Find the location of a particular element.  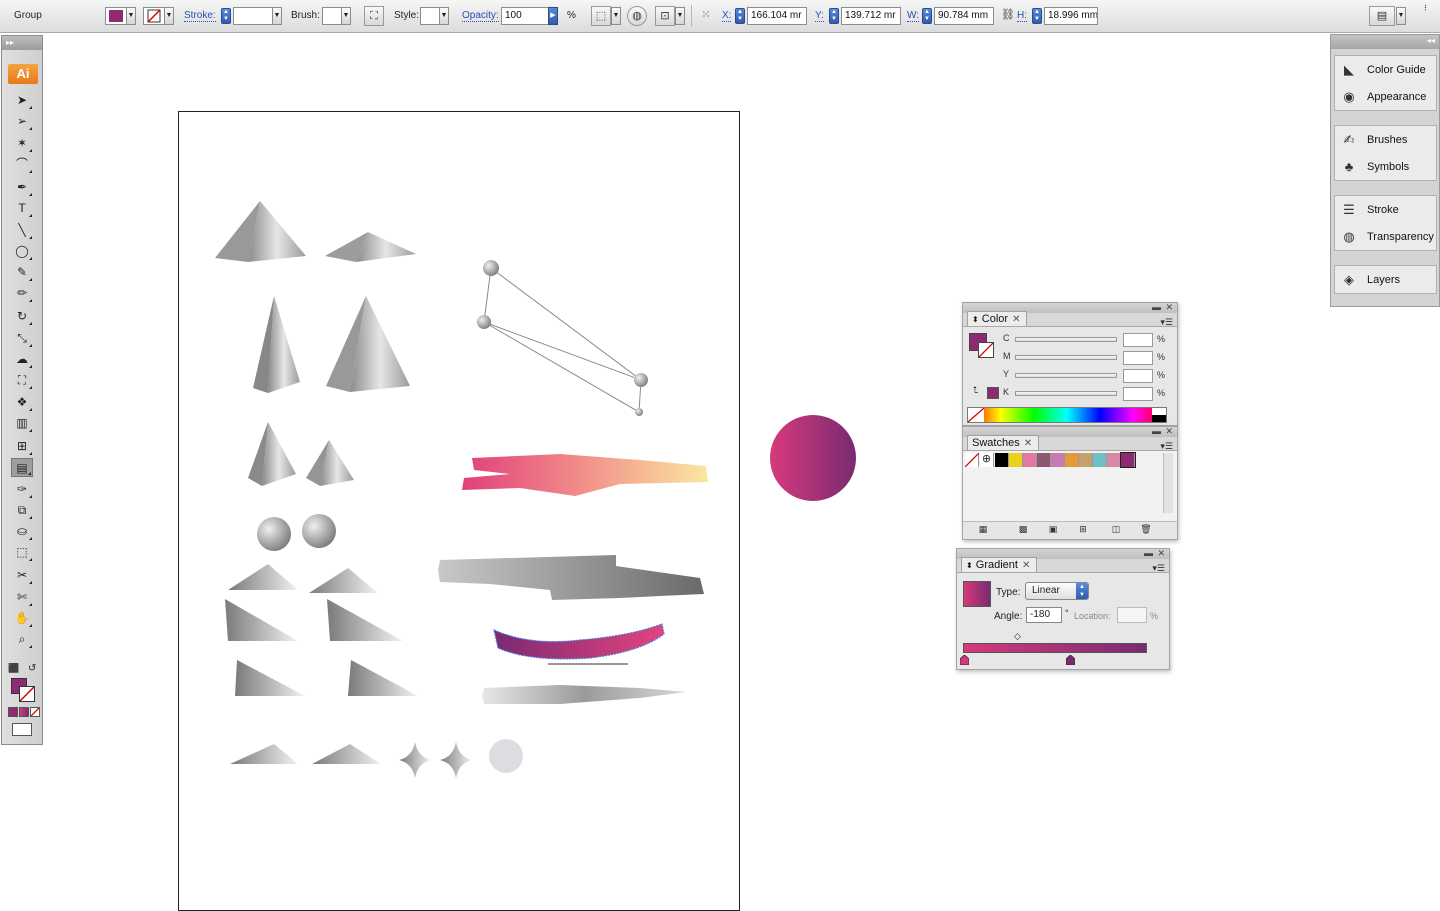

connected-nodes-drawing is located at coordinates (562, 338).